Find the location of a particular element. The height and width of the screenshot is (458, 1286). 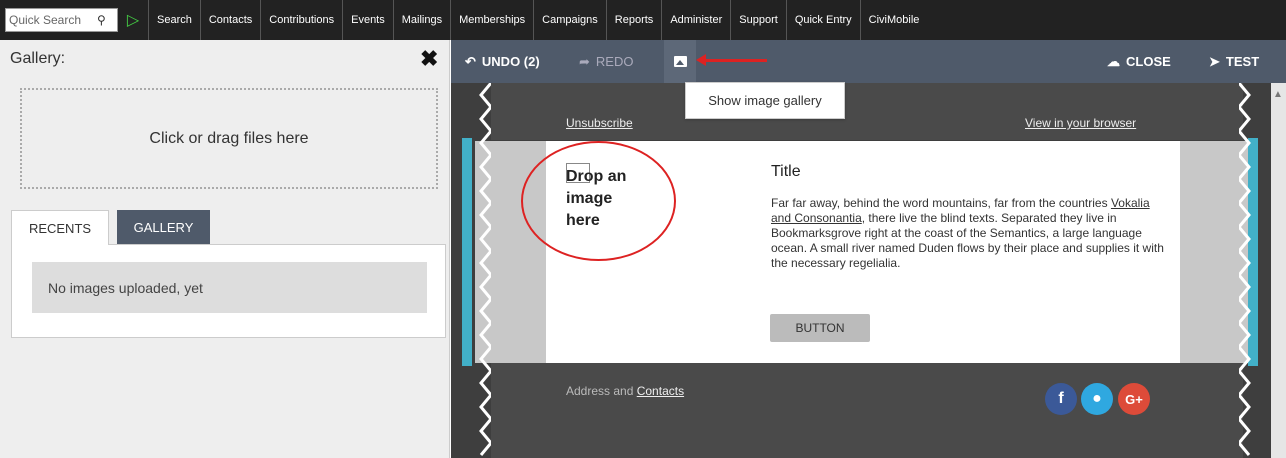

editor-toolbar: ↶ UNDO (2) ➦ REDO ☁ CLOSE ➤ TEST is located at coordinates (868, 61).